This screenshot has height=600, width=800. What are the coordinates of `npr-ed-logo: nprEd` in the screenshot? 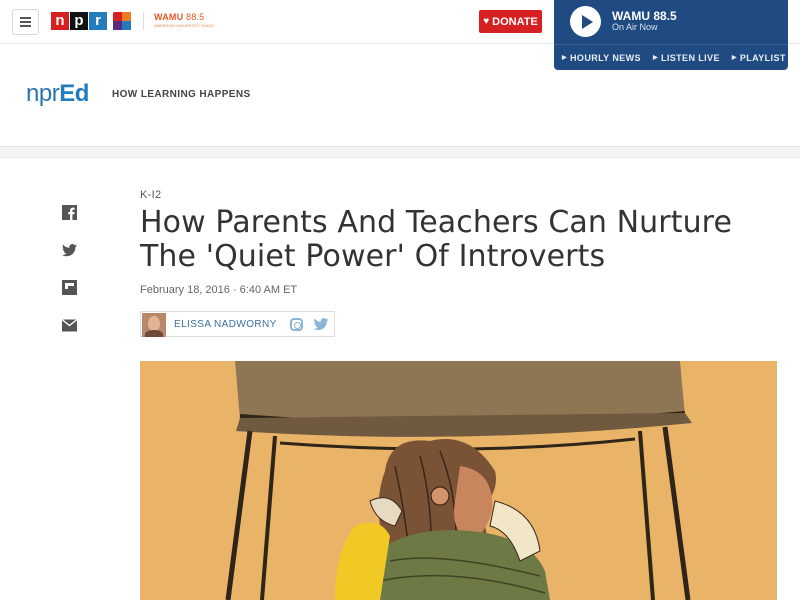 It's located at (57, 94).